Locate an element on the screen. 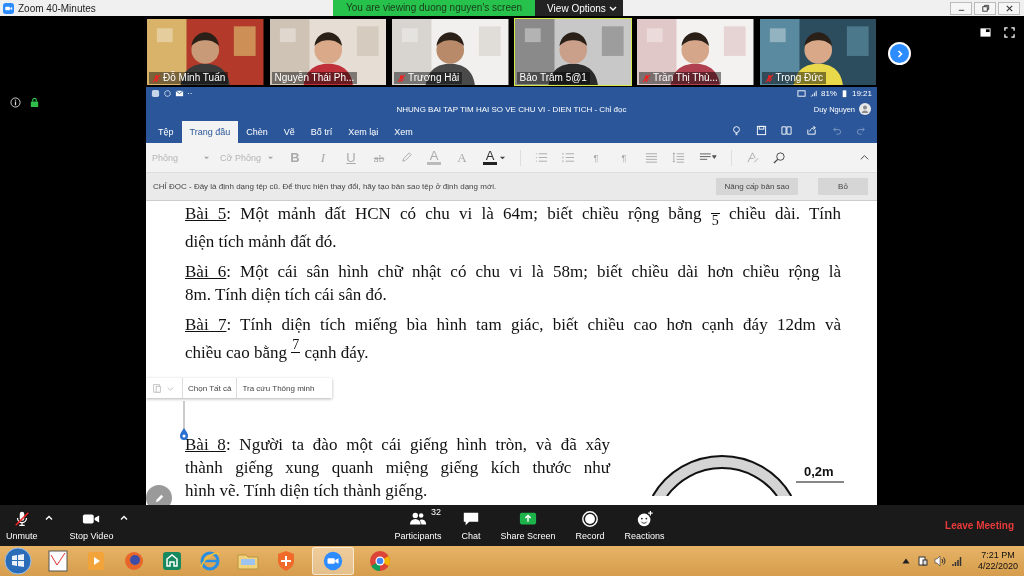 This screenshot has height=576, width=1024. ribbon-tab: Trang đầu is located at coordinates (210, 132).